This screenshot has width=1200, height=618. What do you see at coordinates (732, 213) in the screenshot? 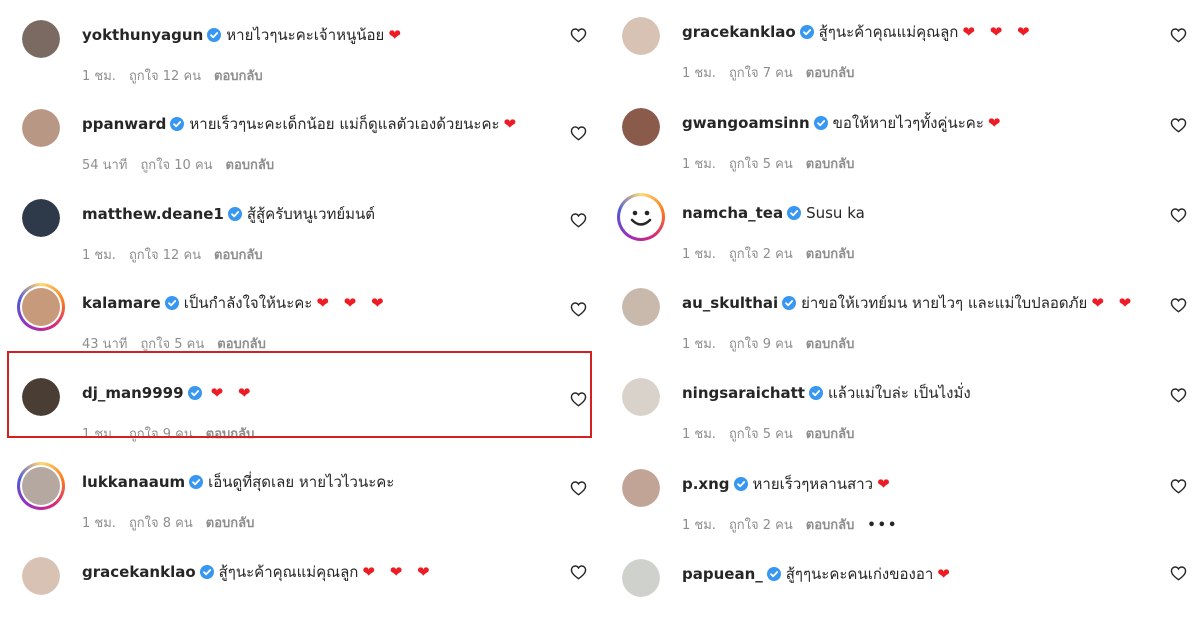
I see `username-link: namcha_tea` at bounding box center [732, 213].